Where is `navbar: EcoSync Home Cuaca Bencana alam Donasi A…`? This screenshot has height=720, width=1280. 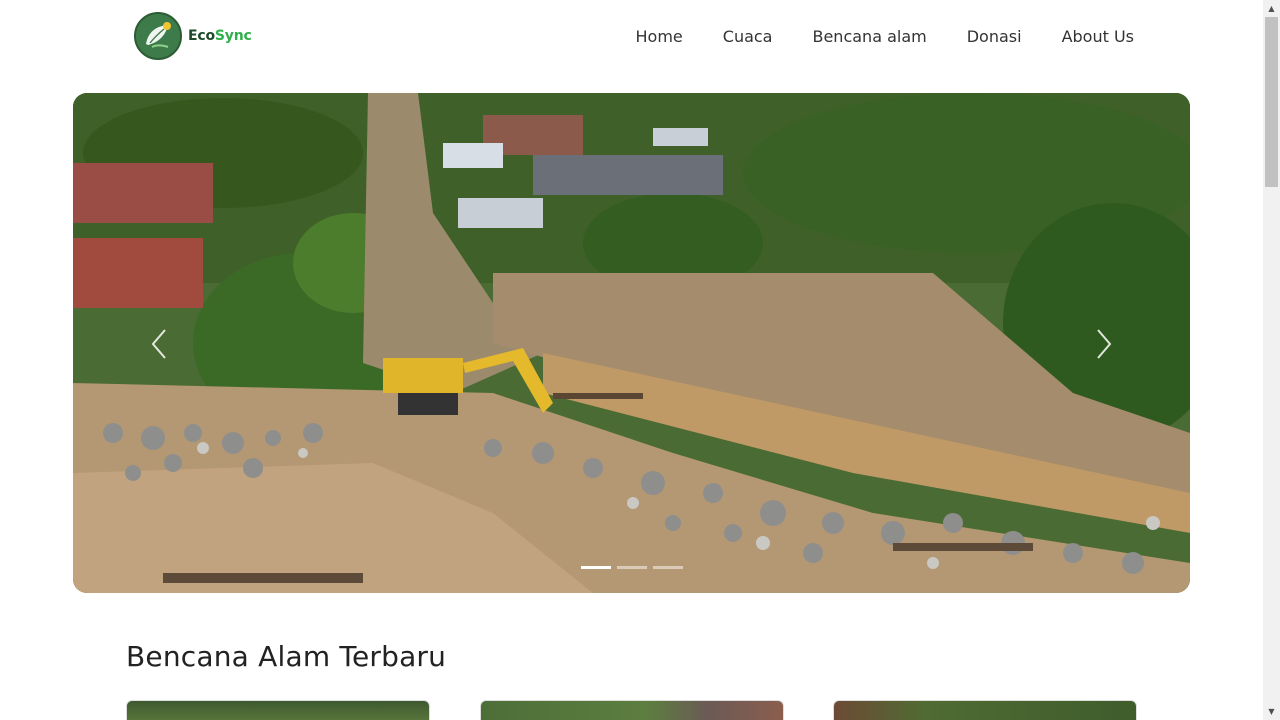
navbar: EcoSync Home Cuaca Bencana alam Donasi A… is located at coordinates (631, 38).